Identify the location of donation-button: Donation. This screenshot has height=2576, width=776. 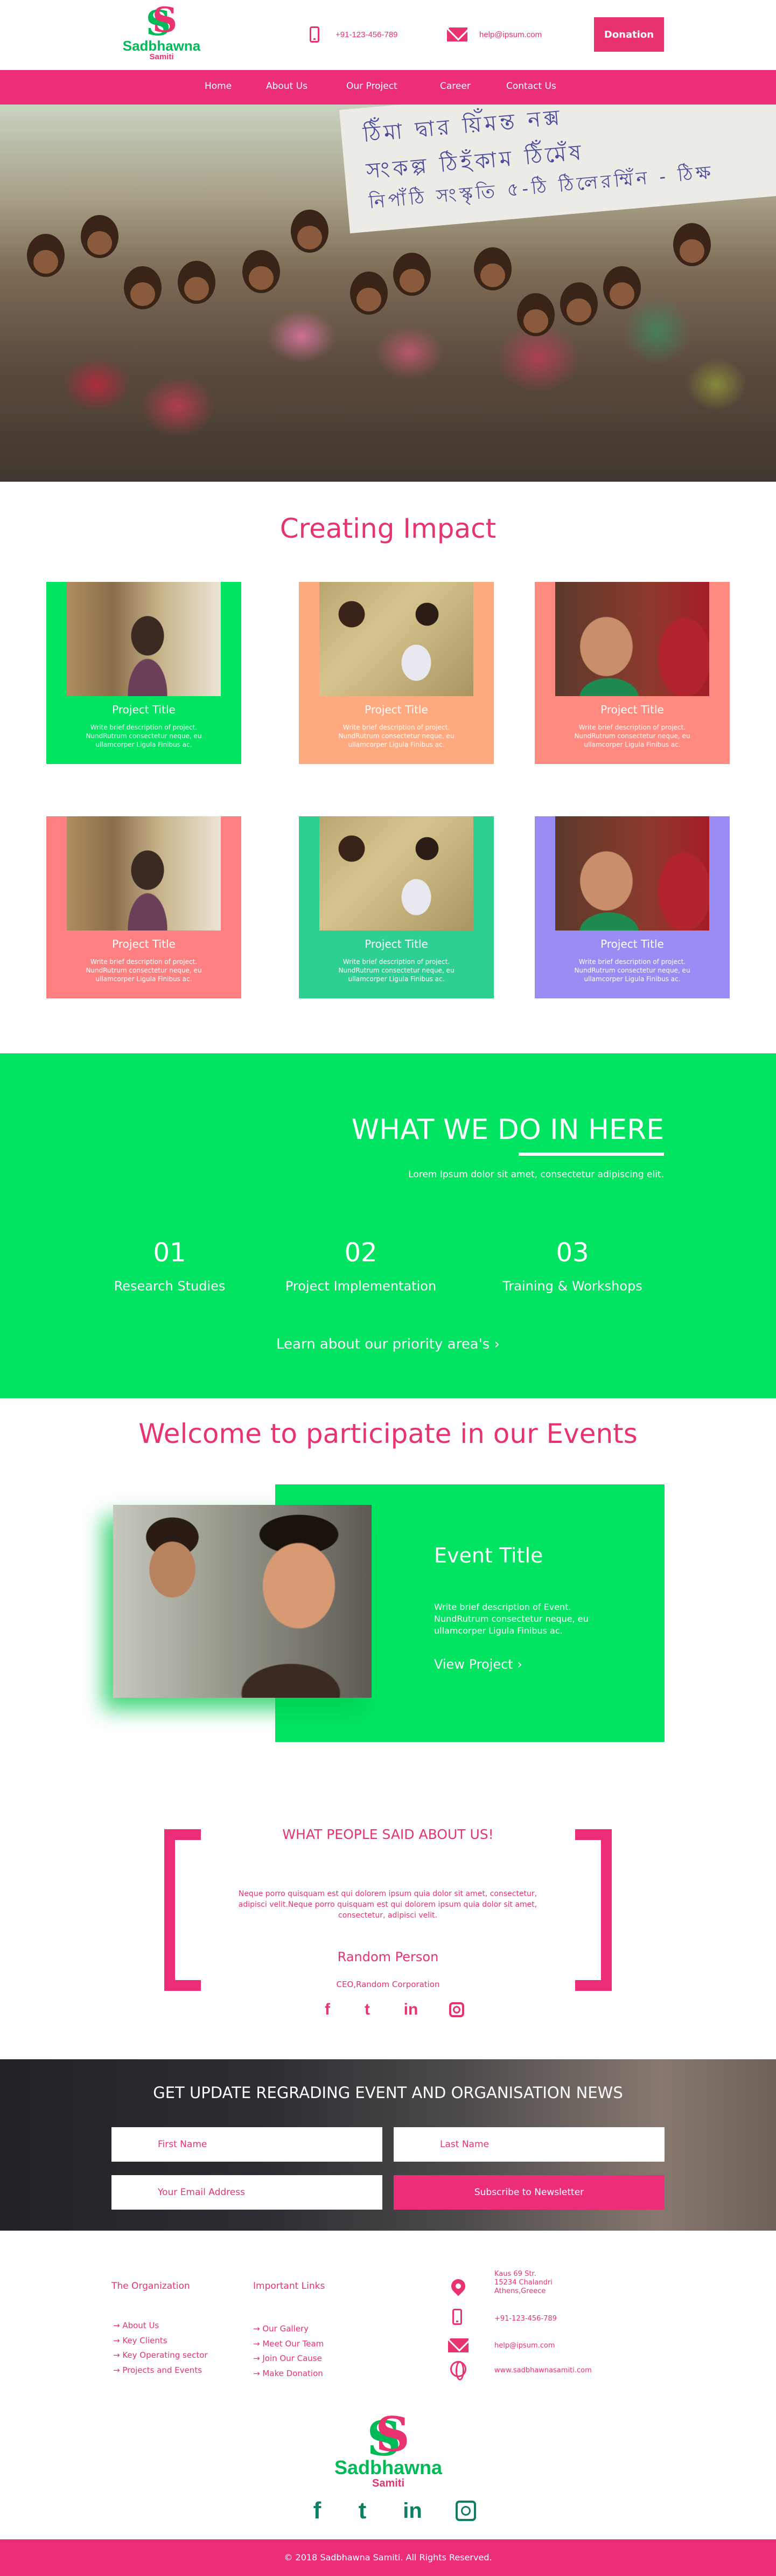
(629, 34).